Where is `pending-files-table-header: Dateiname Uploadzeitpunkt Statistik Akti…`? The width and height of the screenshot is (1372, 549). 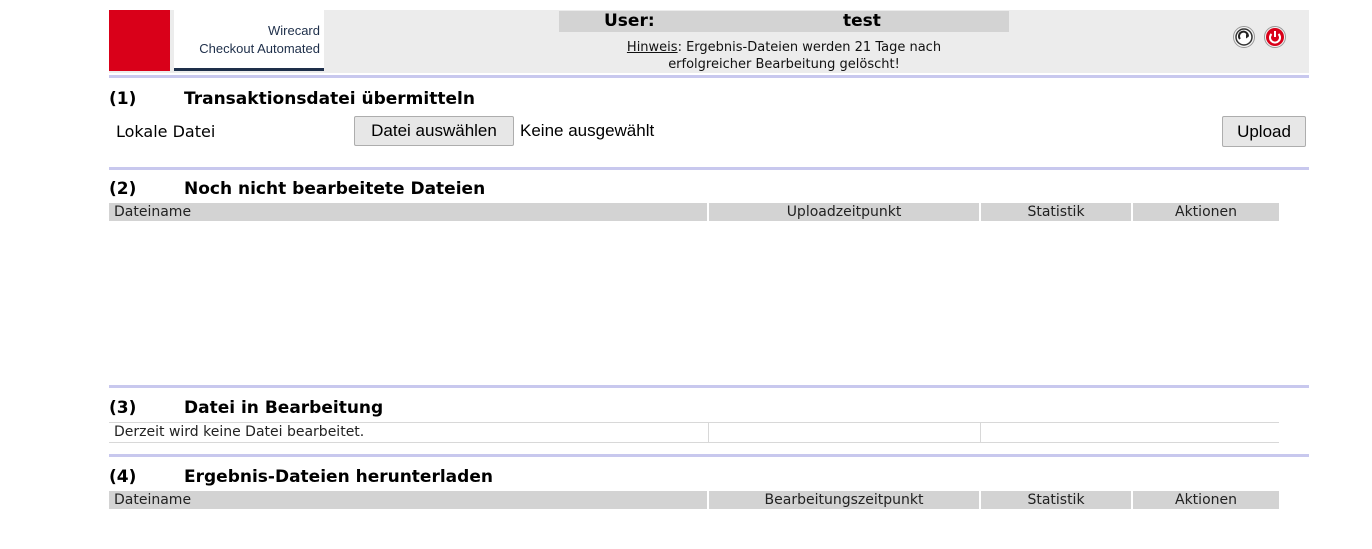
pending-files-table-header: Dateiname Uploadzeitpunkt Statistik Akti… is located at coordinates (694, 212).